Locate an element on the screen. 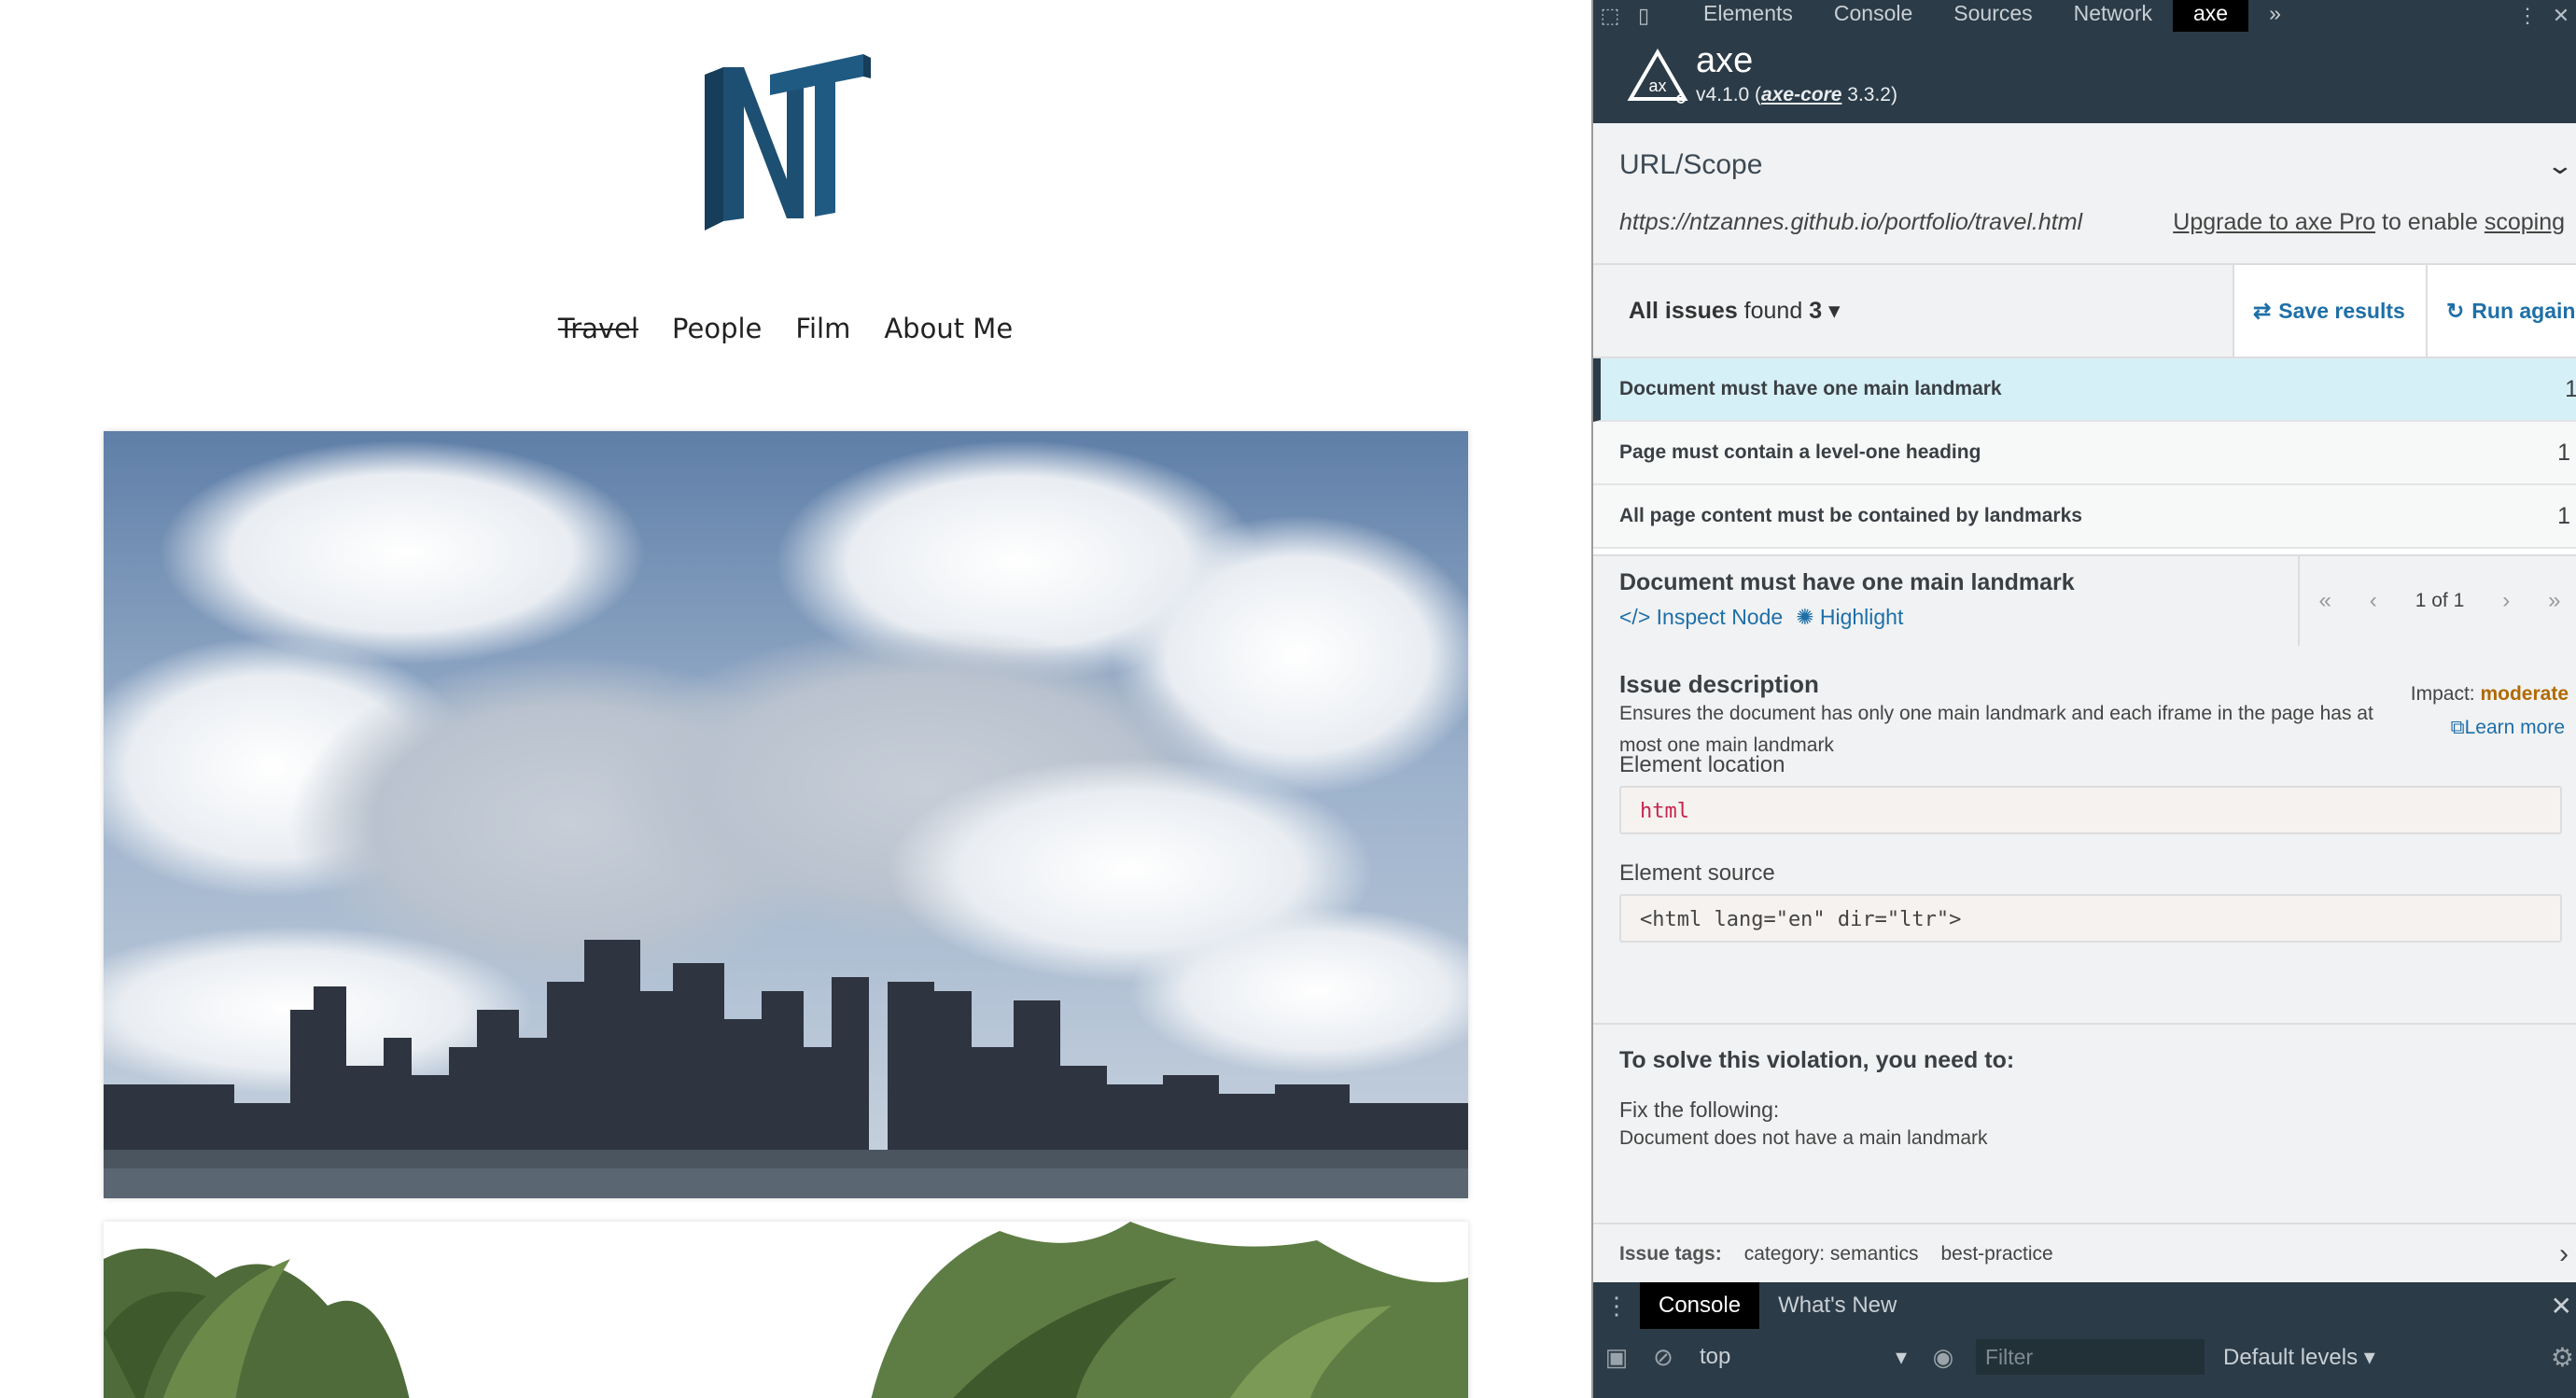  prev-page-icon: ‹ is located at coordinates (2373, 601).